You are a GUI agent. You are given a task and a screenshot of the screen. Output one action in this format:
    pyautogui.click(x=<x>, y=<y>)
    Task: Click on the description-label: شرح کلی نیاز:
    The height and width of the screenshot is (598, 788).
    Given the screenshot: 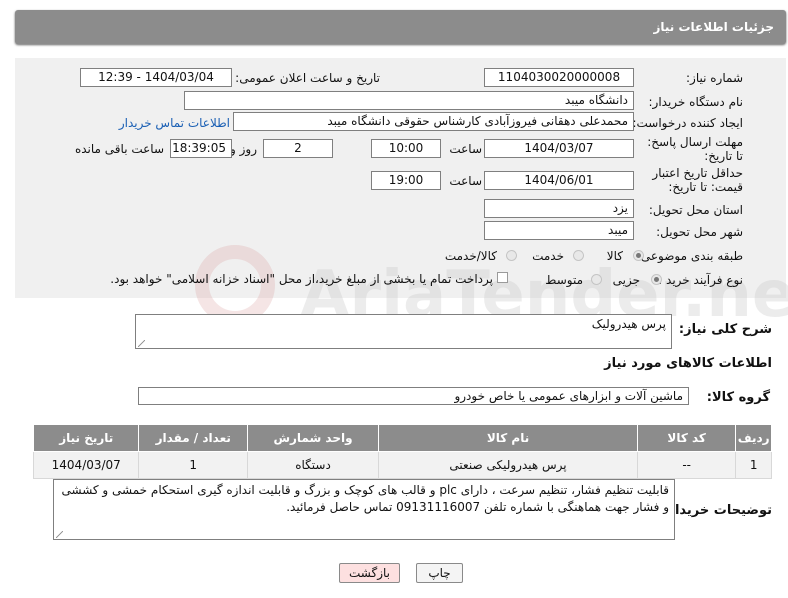 What is the action you would take?
    pyautogui.click(x=725, y=329)
    